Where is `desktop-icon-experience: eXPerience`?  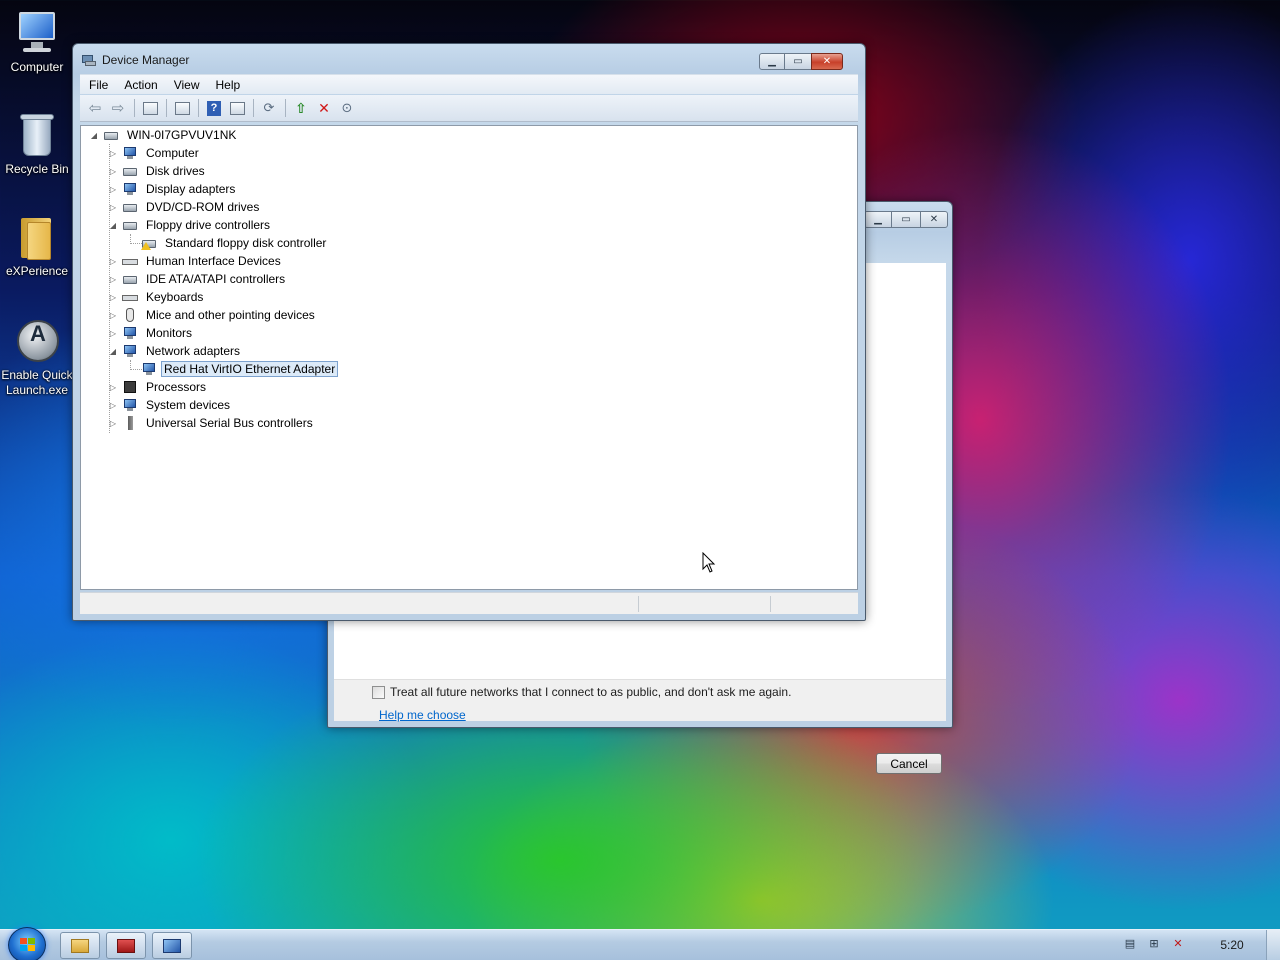 desktop-icon-experience: eXPerience is located at coordinates (37, 245).